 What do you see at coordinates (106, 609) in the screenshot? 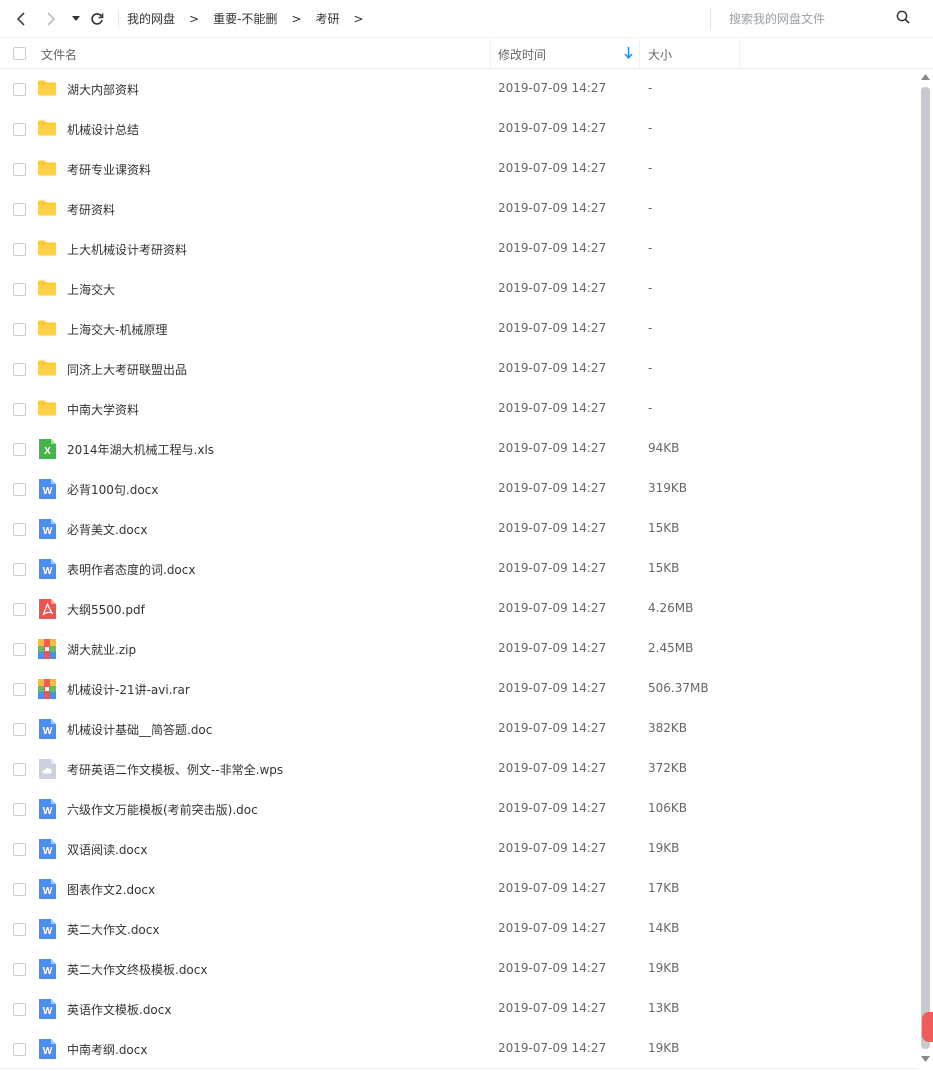
I see `file-name: 大纲5500.pdf` at bounding box center [106, 609].